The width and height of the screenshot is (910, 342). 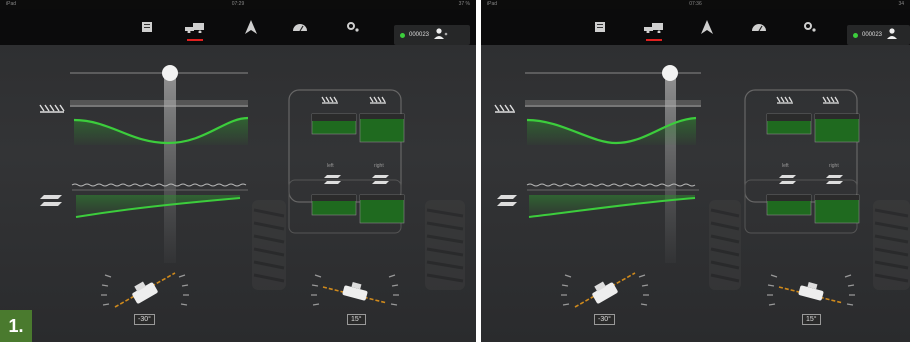 I want to click on status-bar: iPad 07:36 34, so click(x=695, y=4).